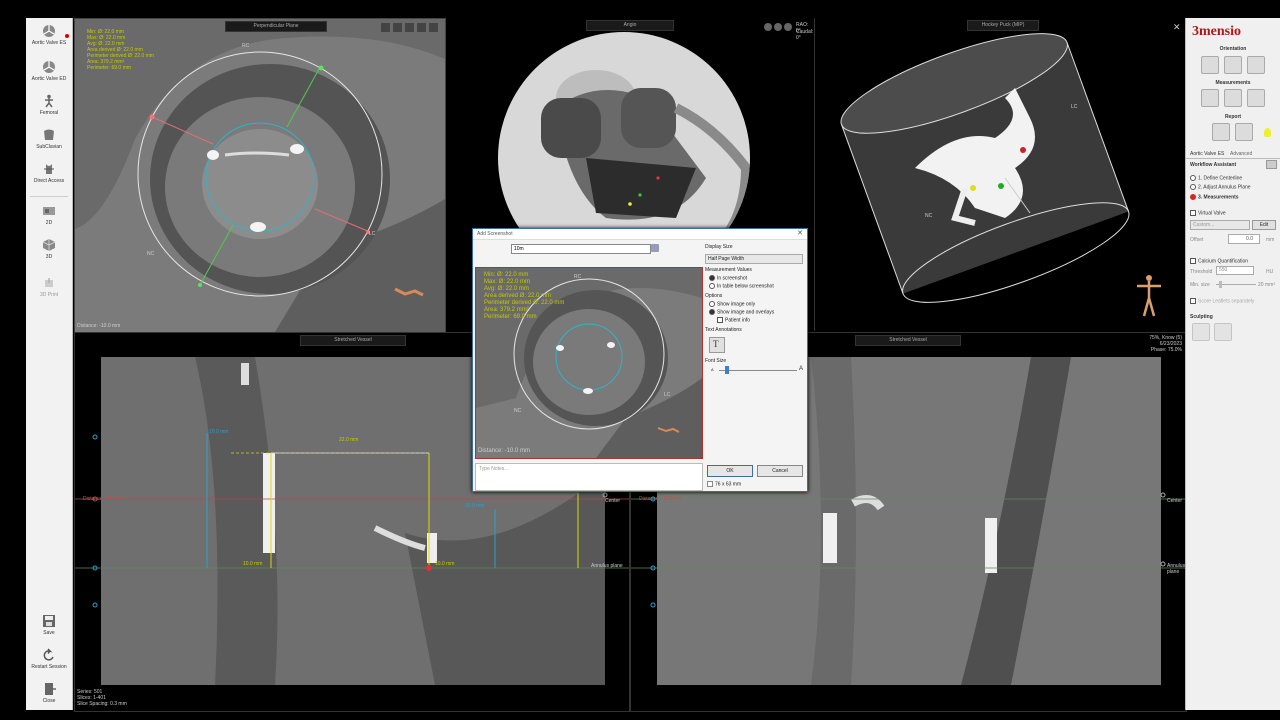 This screenshot has width=1280, height=720. I want to click on sculpting-title: Sculpting, so click(1201, 317).